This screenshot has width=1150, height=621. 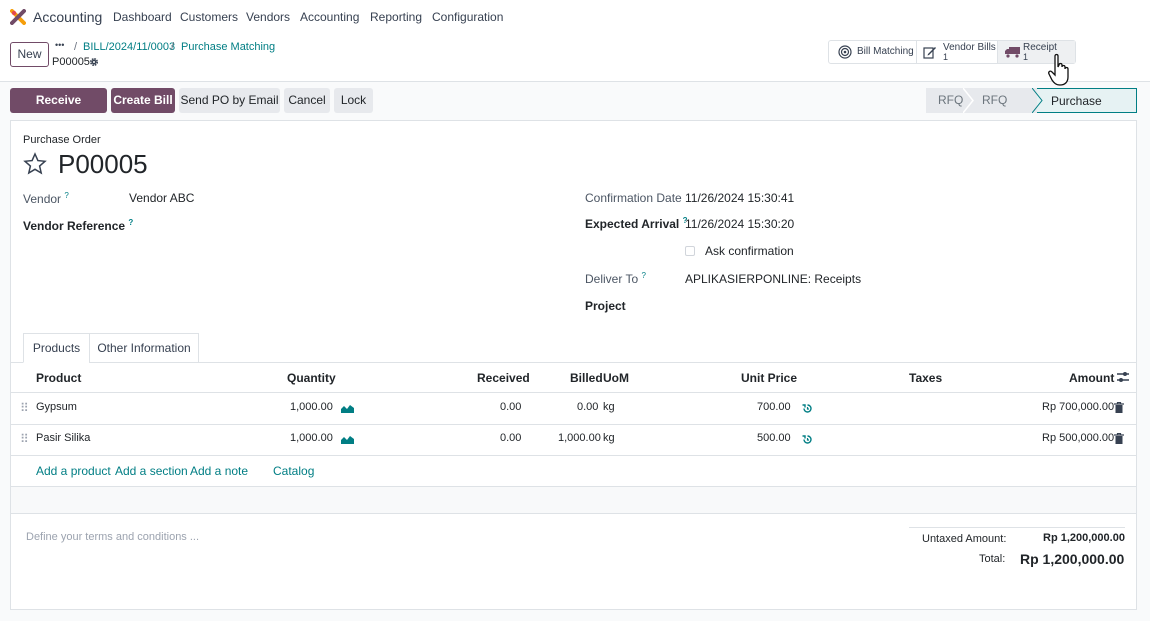 What do you see at coordinates (773, 279) in the screenshot?
I see `deliver-to-field: APLIKASIERPONLINE: Receipts` at bounding box center [773, 279].